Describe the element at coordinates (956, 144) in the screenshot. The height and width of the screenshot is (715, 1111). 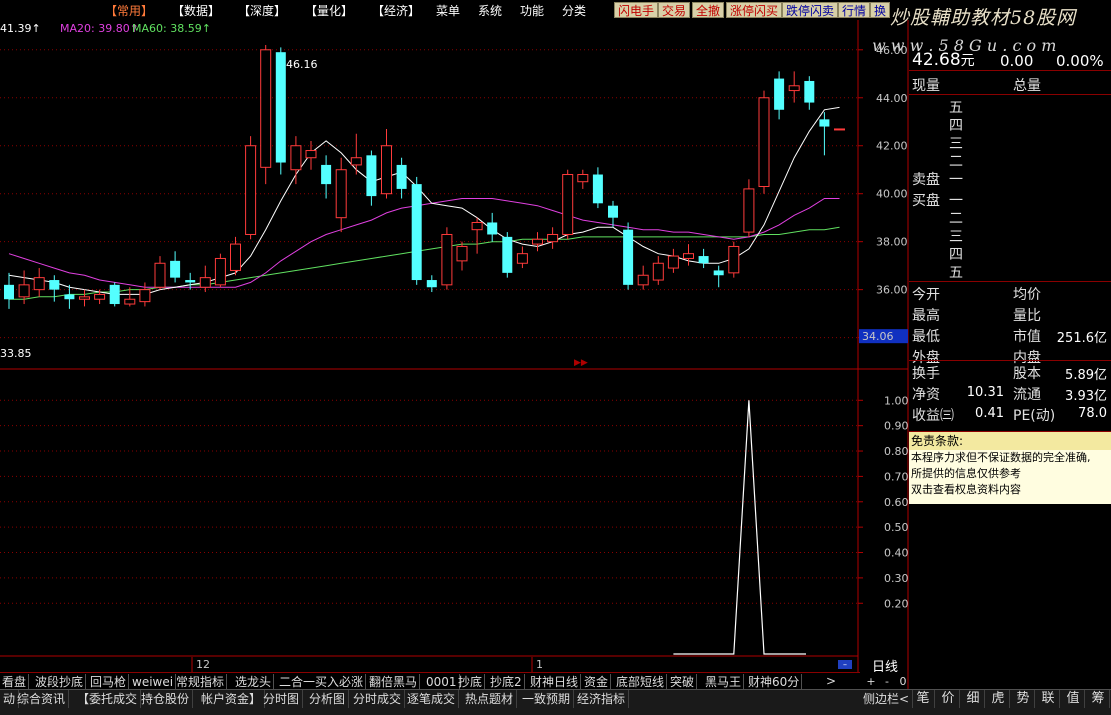
I see `sell-level: 三` at that location.